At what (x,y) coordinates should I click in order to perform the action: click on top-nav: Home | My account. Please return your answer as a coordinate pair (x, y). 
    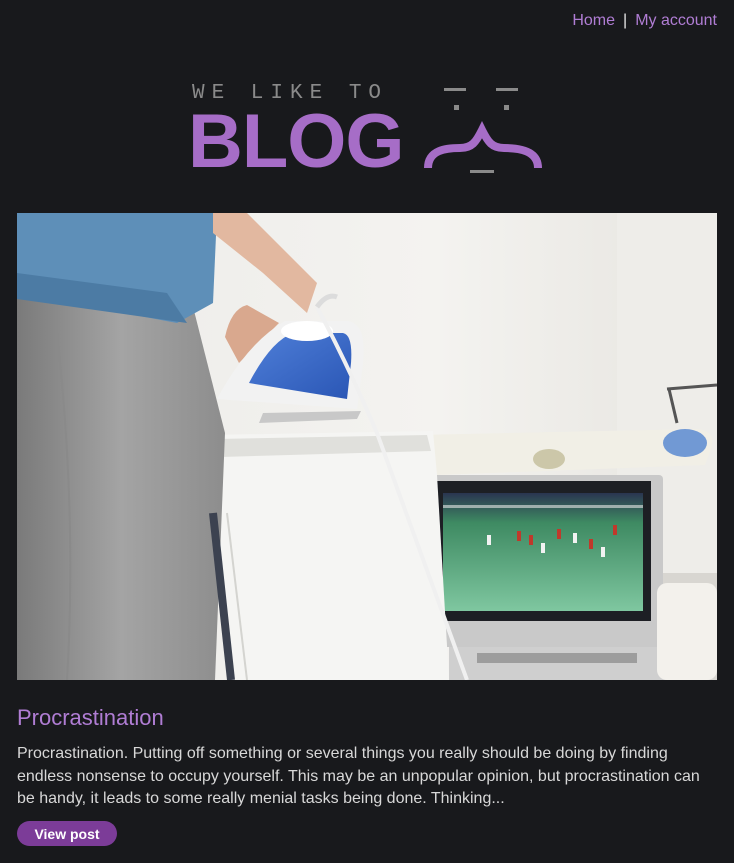
    Looking at the image, I should click on (644, 21).